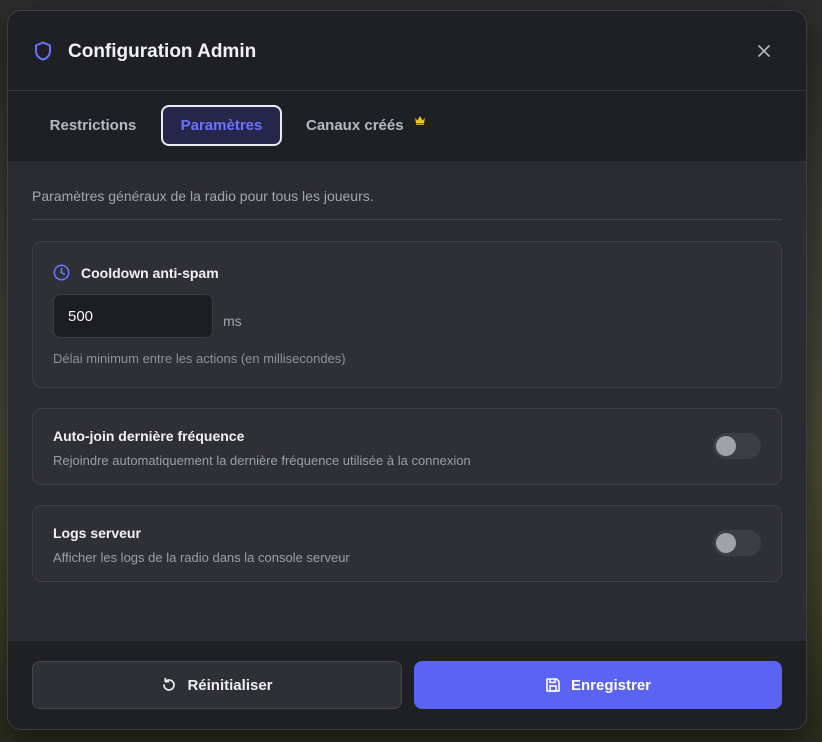 The width and height of the screenshot is (822, 742). Describe the element at coordinates (737, 446) in the screenshot. I see `autojoin-toggle` at that location.